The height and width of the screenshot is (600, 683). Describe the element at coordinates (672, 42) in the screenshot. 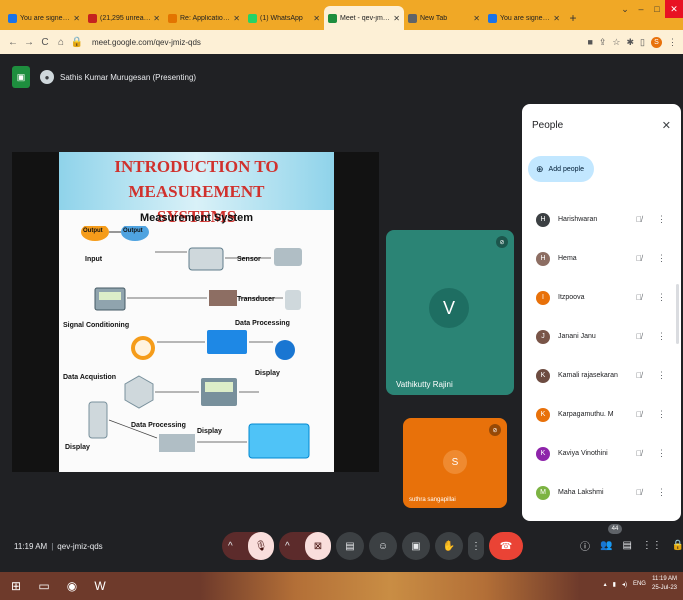

I see `menu-icon: ⋮` at that location.